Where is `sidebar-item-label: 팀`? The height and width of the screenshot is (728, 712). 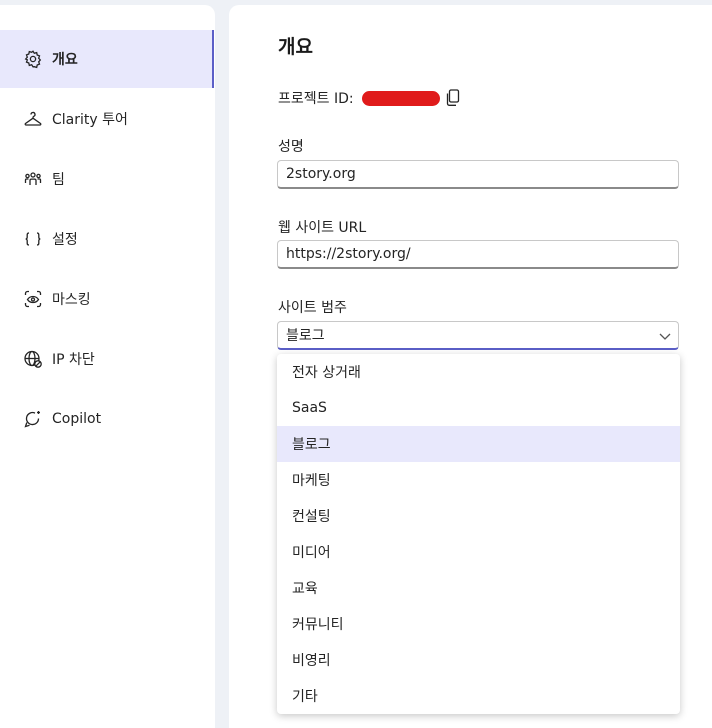 sidebar-item-label: 팀 is located at coordinates (58, 180).